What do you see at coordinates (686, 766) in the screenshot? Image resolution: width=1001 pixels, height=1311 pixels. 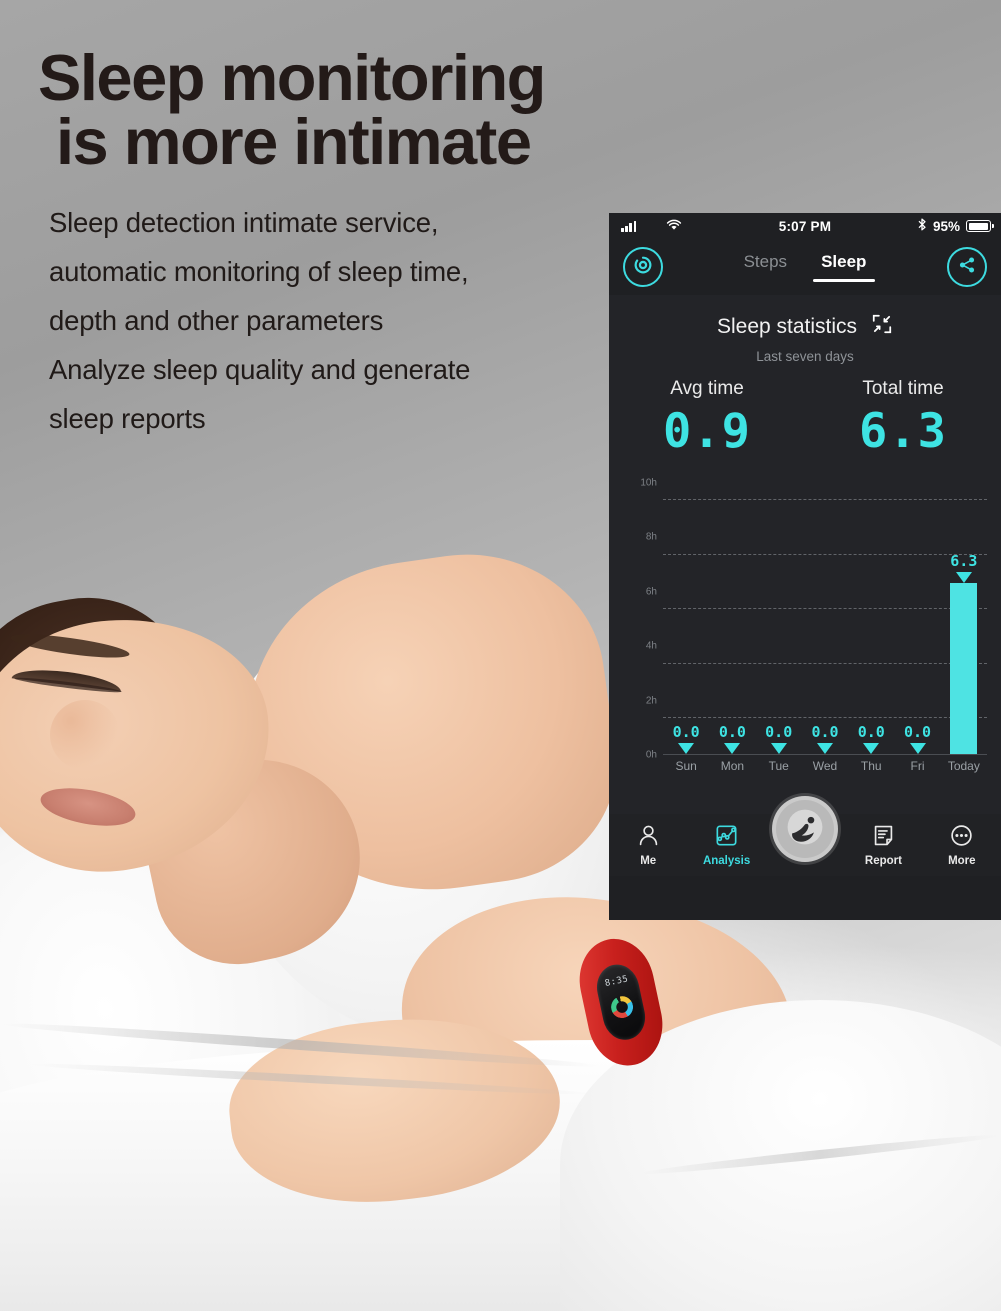 I see `chart-x-tick: Sun` at bounding box center [686, 766].